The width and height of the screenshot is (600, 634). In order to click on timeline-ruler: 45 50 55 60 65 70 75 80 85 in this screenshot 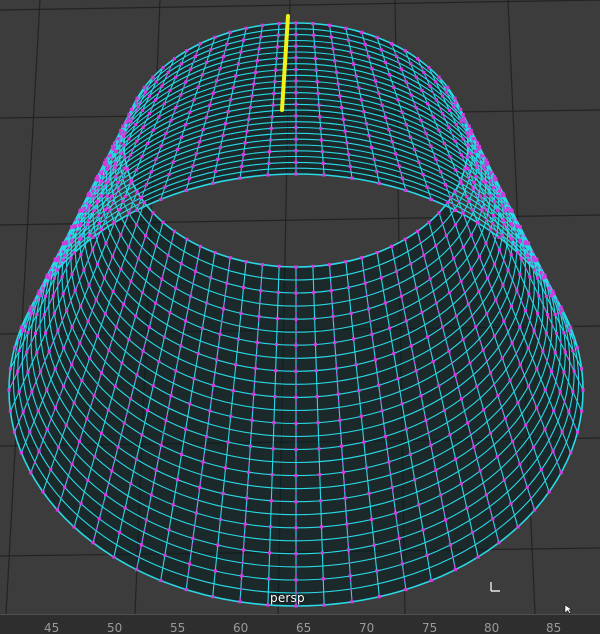, I will do `click(300, 624)`.